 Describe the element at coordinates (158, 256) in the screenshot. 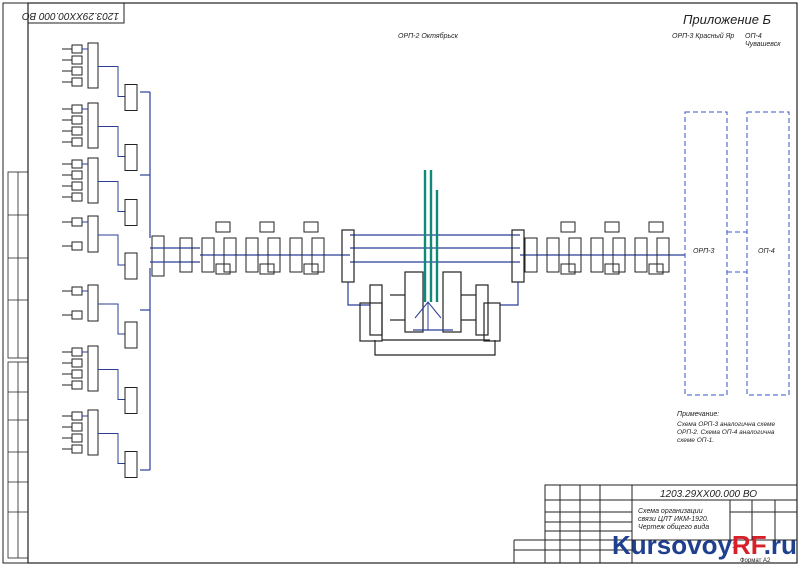

I see `orp1-mux-block` at that location.